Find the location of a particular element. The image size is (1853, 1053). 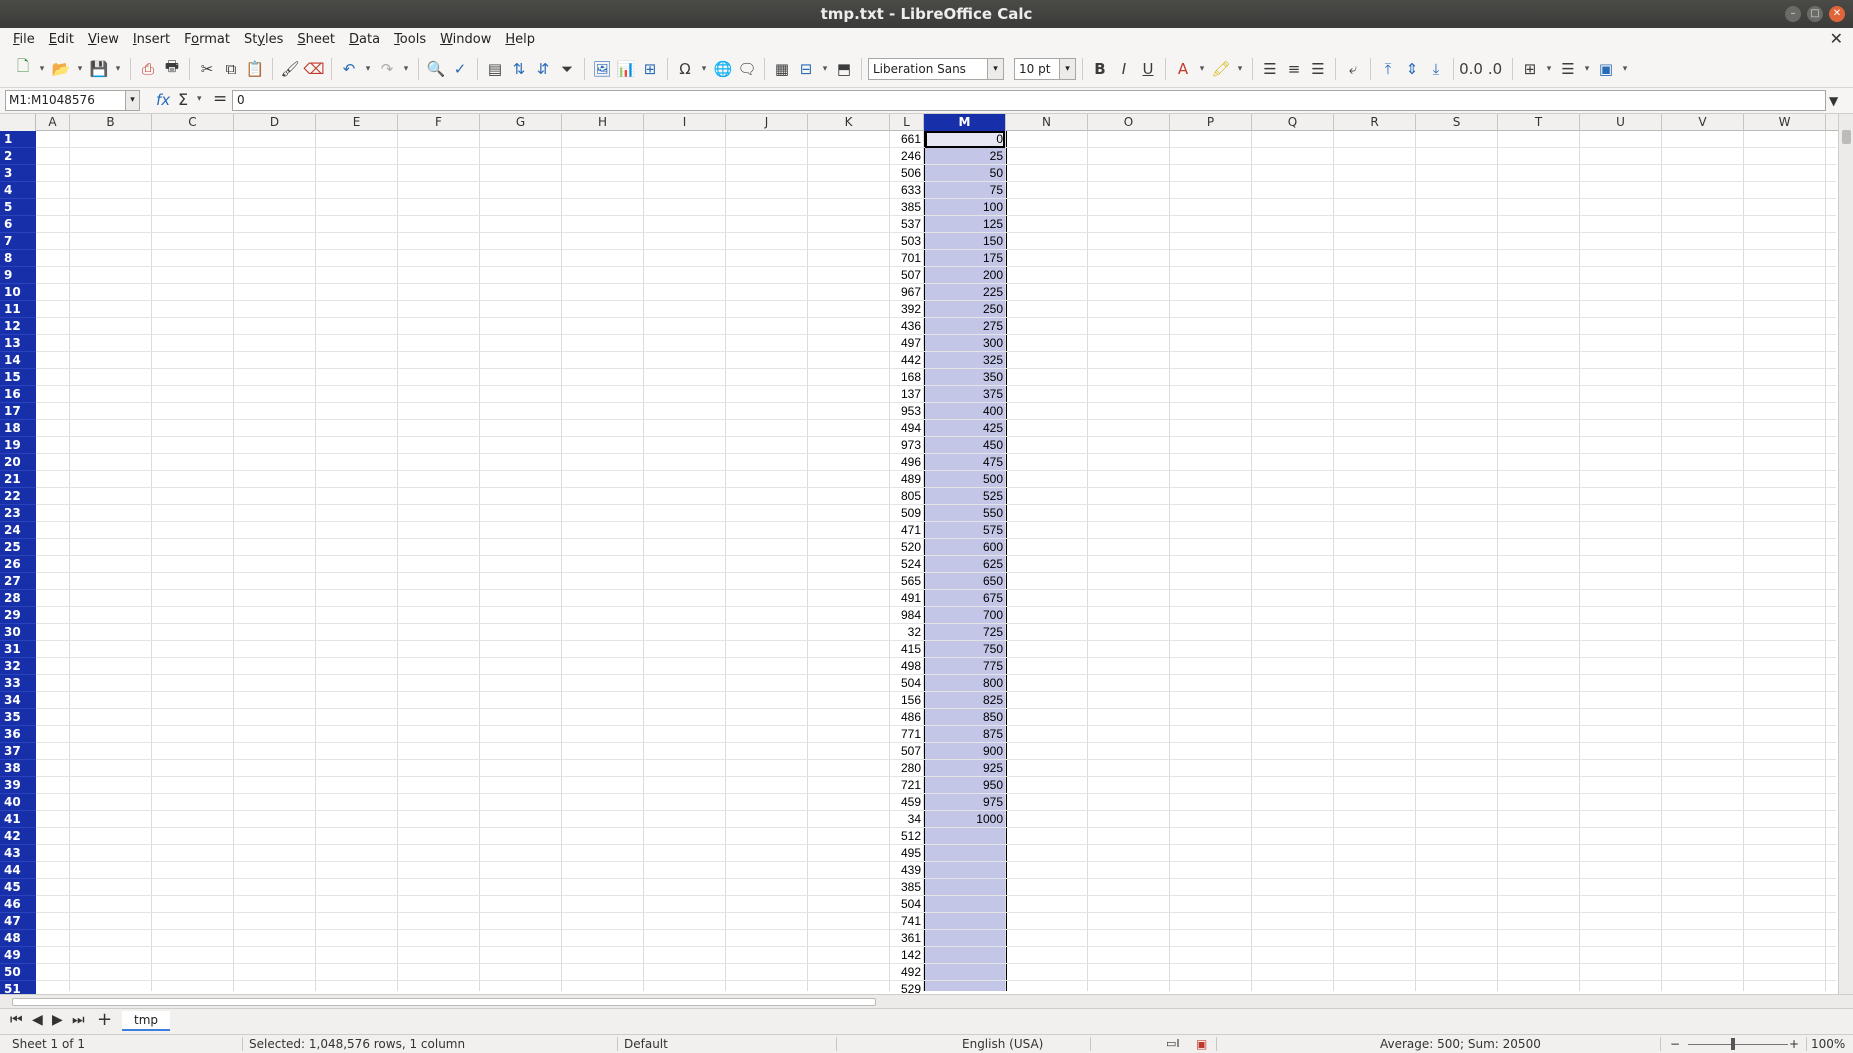

row-header: 29 is located at coordinates (18, 615).